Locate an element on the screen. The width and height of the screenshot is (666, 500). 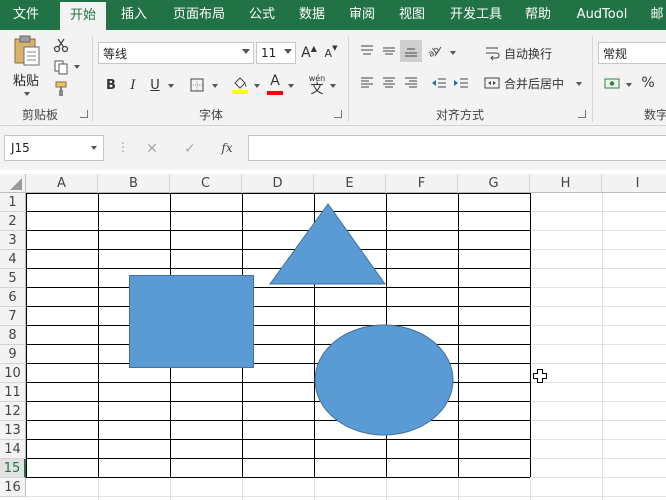
merge-dropdown-icon is located at coordinates (579, 84).